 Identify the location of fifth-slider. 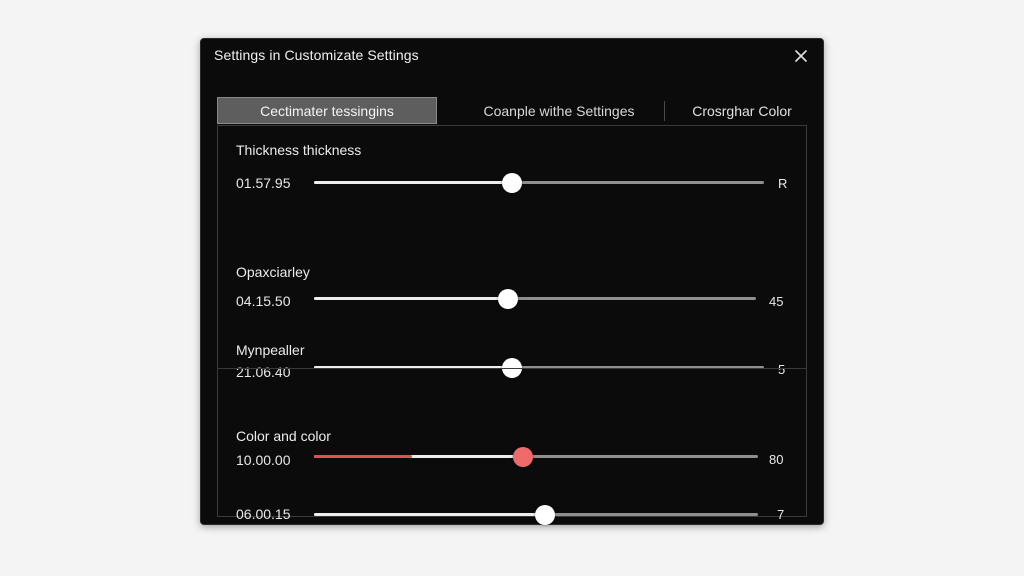
(536, 515).